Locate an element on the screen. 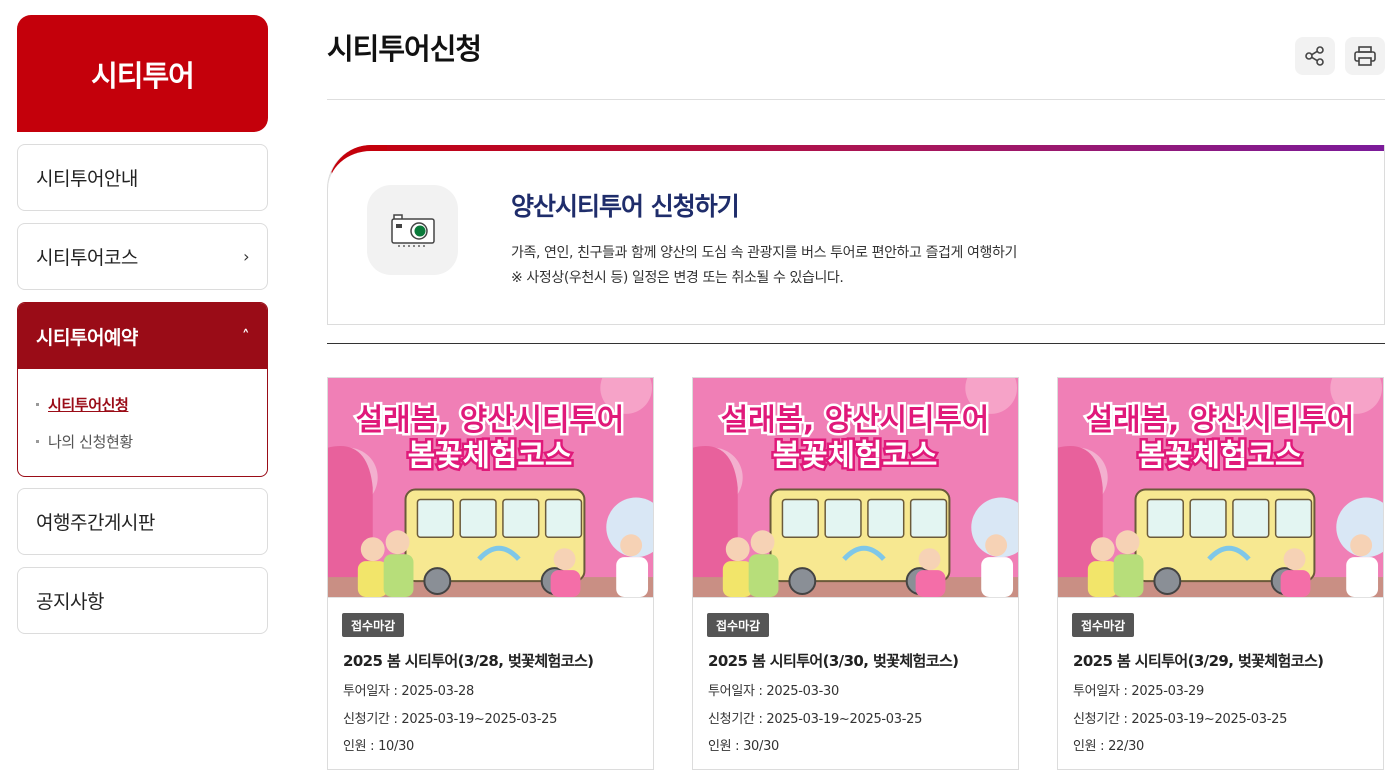 The image size is (1400, 779). page-title: 시티투어신청 is located at coordinates (404, 49).